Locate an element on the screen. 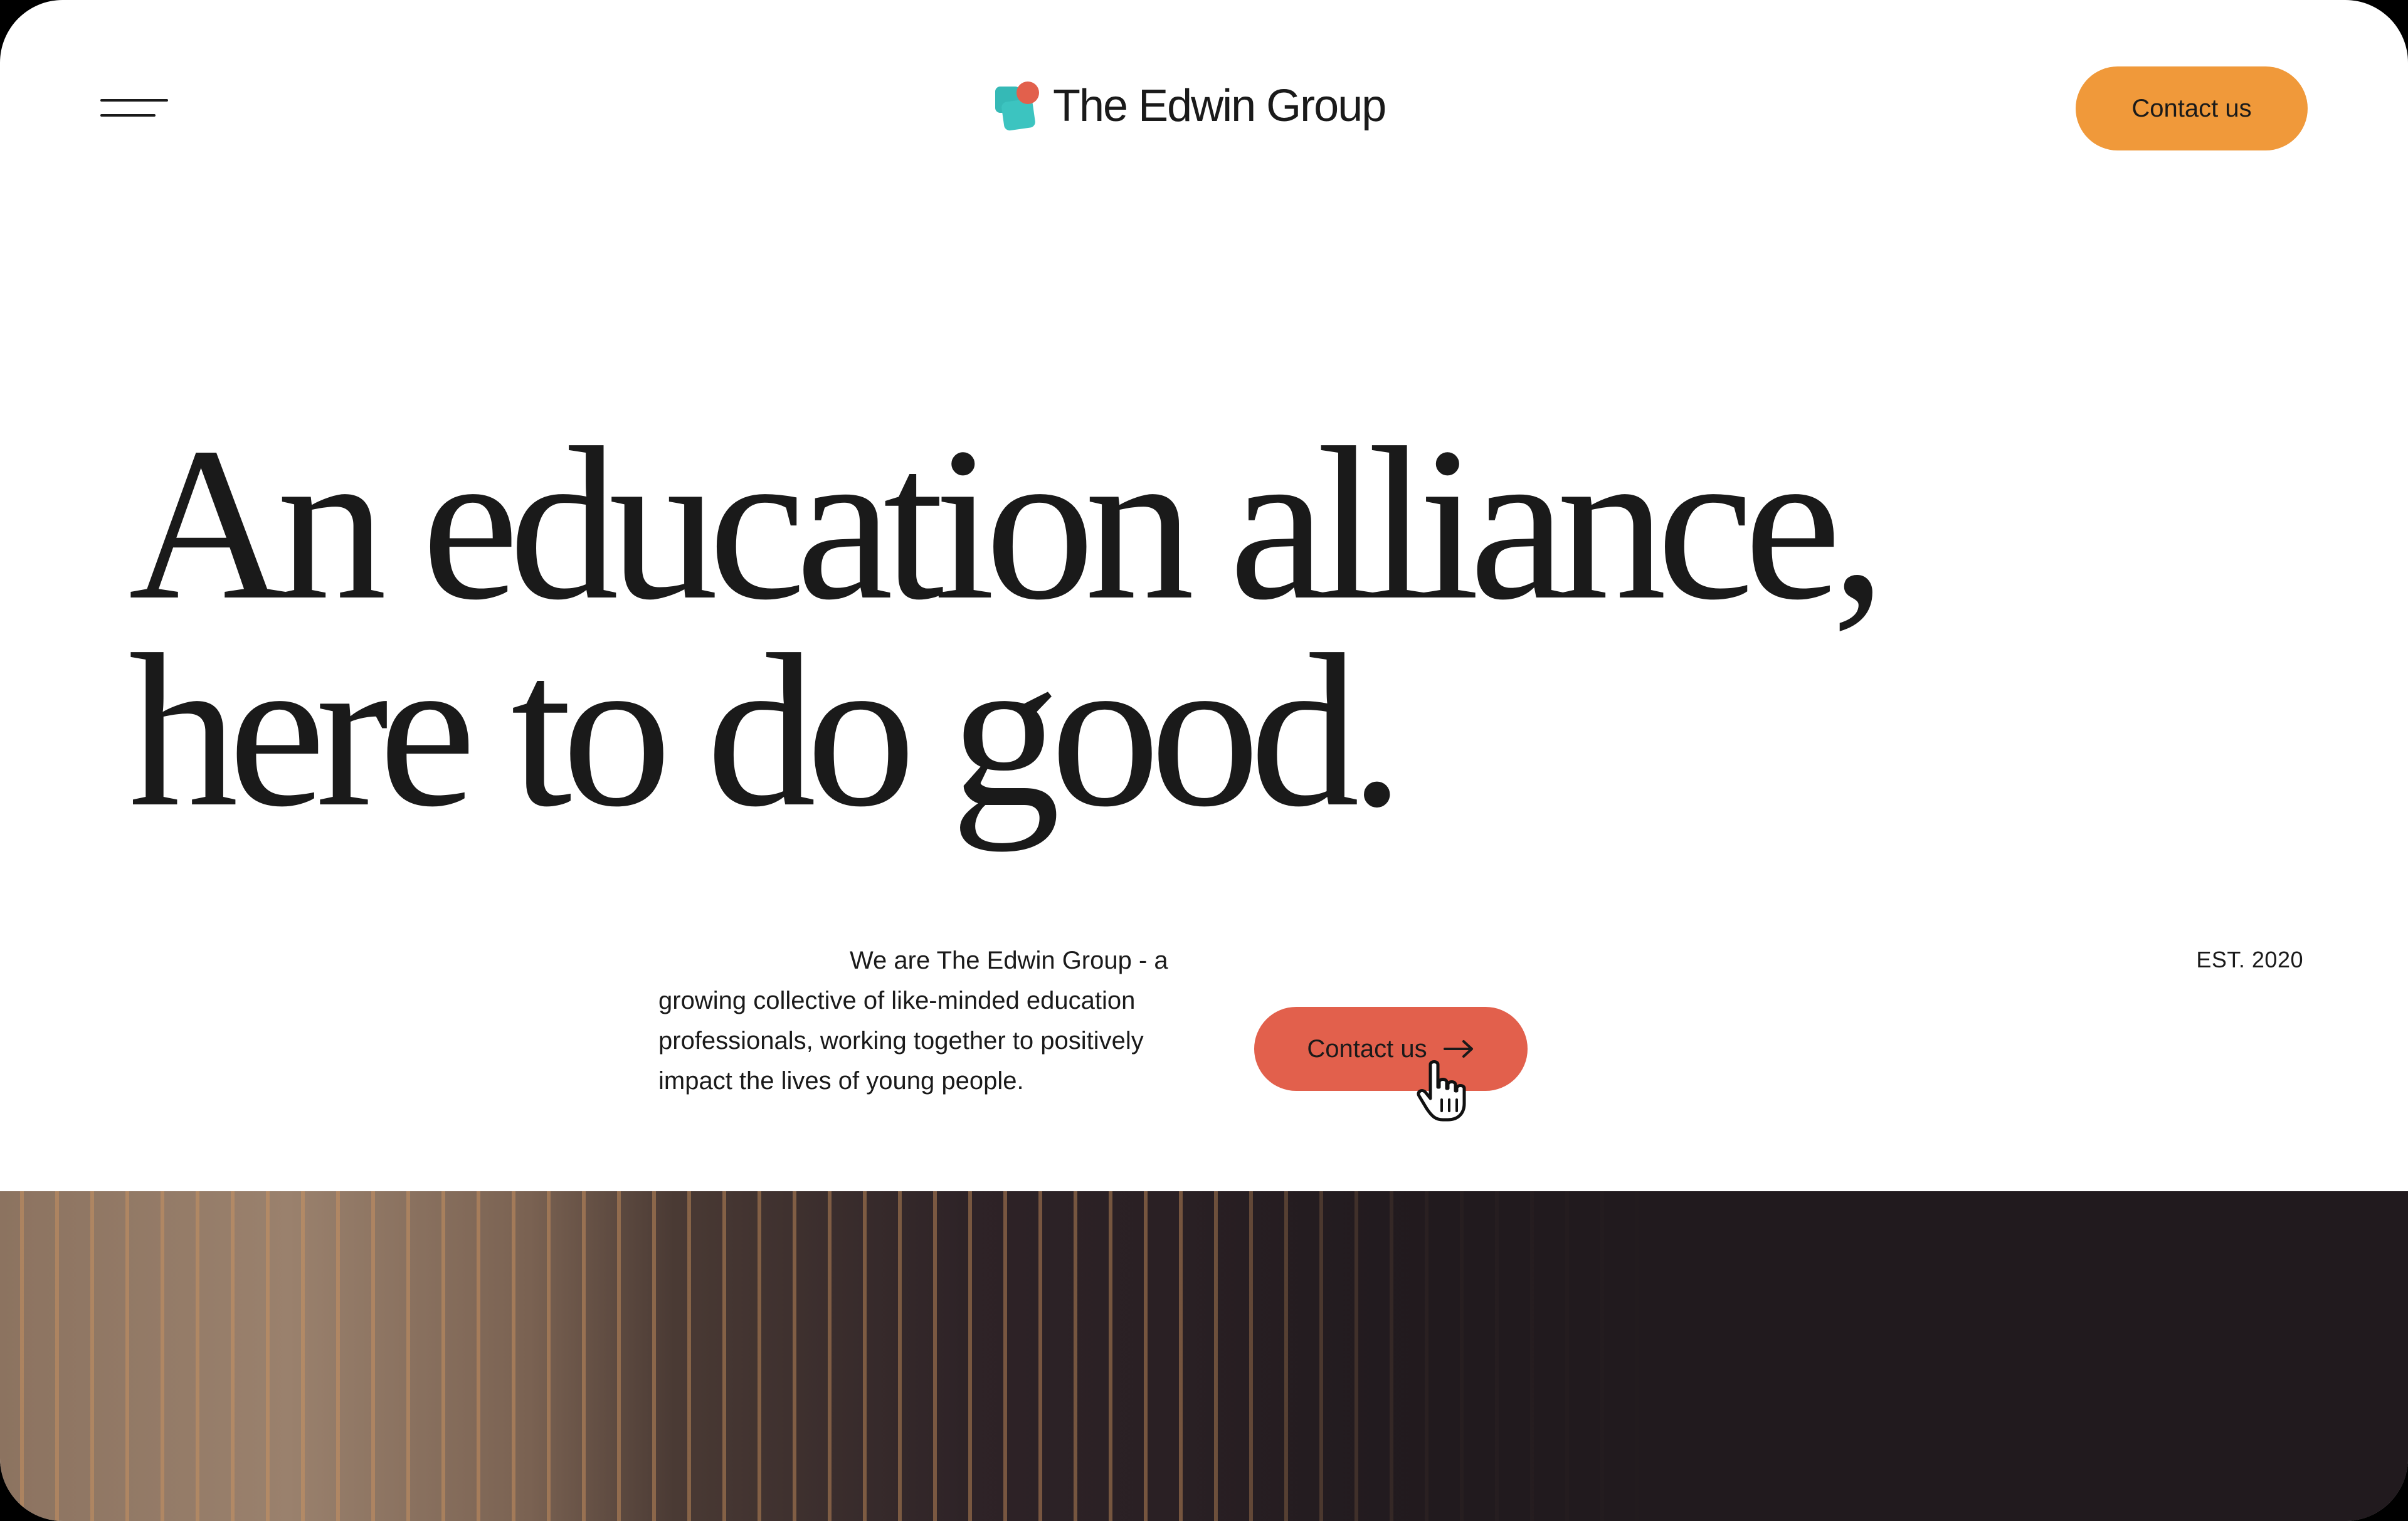 Image resolution: width=2408 pixels, height=1521 pixels. menu-icon is located at coordinates (134, 101).